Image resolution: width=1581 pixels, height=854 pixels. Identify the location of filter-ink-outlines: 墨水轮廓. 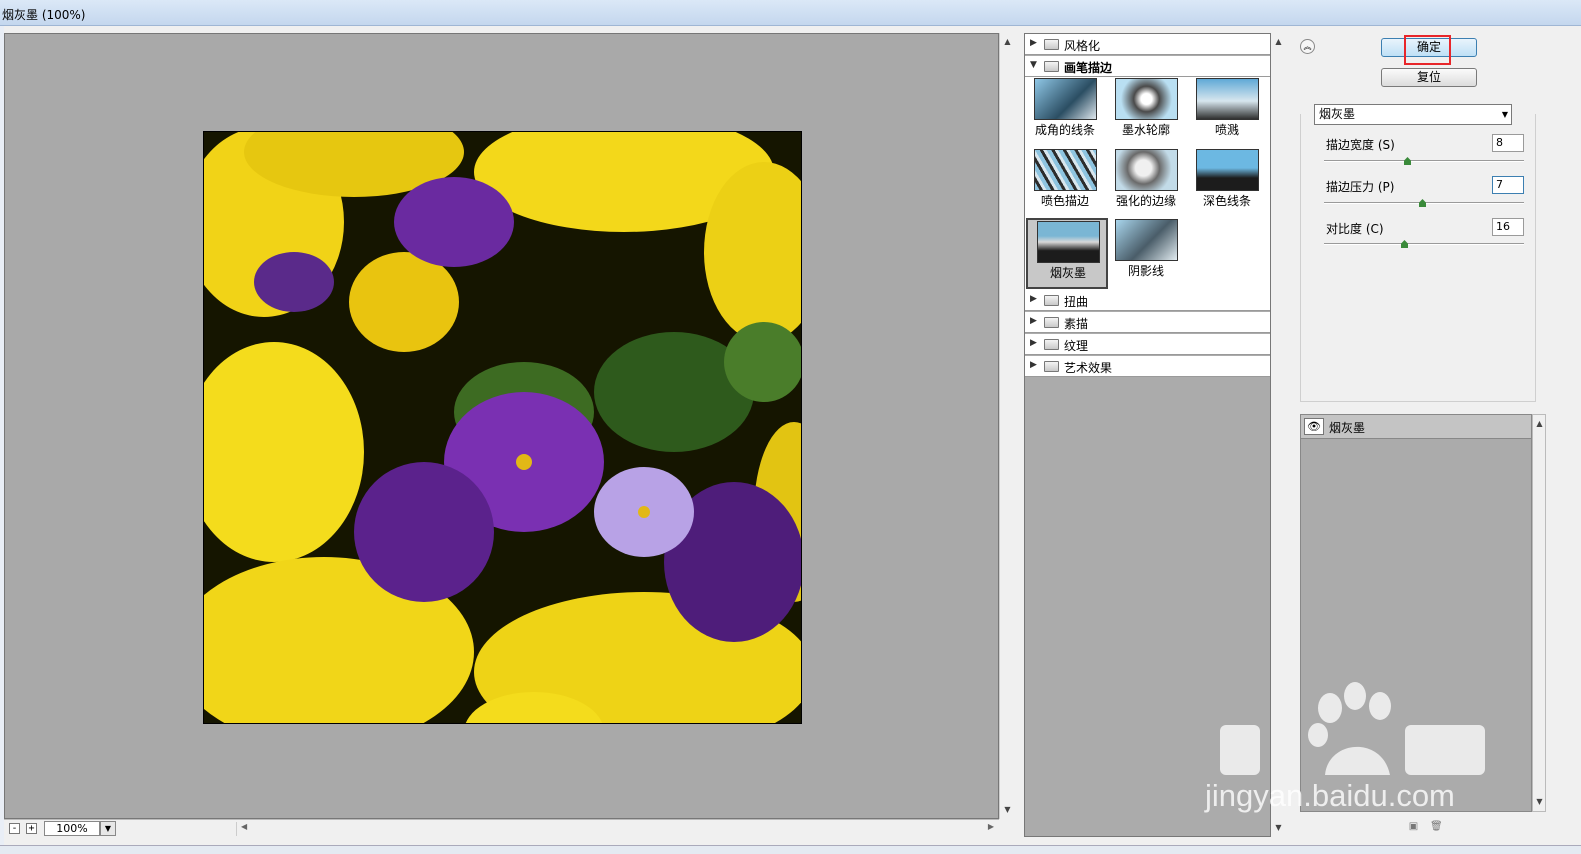
(1146, 112).